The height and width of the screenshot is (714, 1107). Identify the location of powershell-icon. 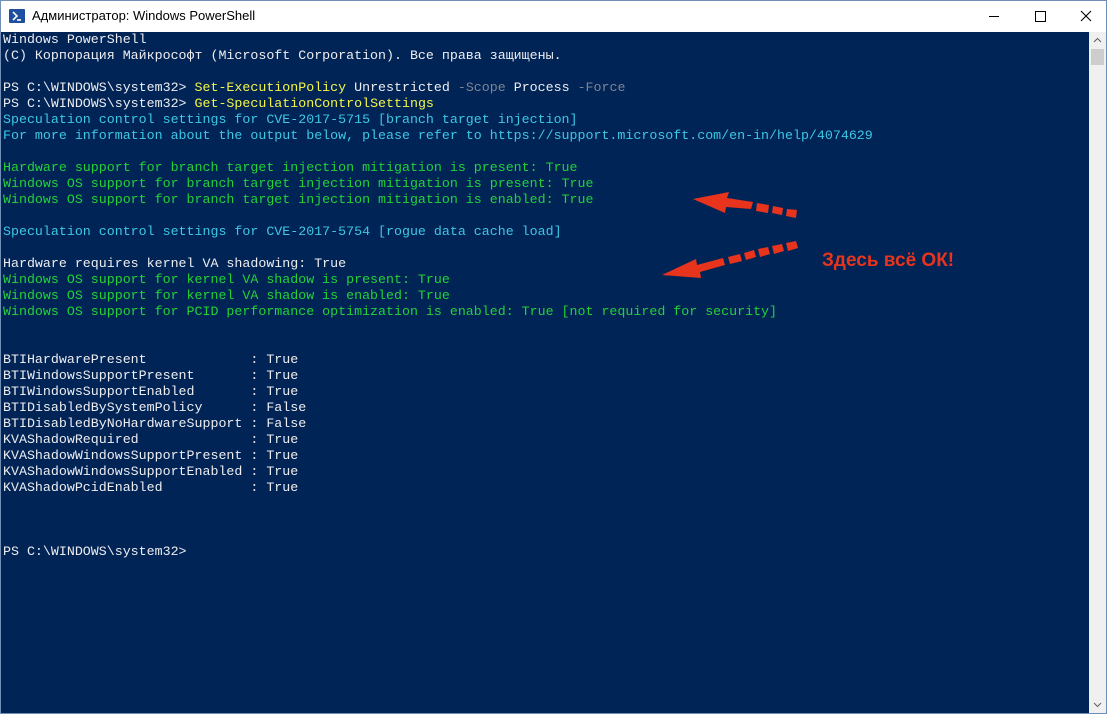
(17, 16).